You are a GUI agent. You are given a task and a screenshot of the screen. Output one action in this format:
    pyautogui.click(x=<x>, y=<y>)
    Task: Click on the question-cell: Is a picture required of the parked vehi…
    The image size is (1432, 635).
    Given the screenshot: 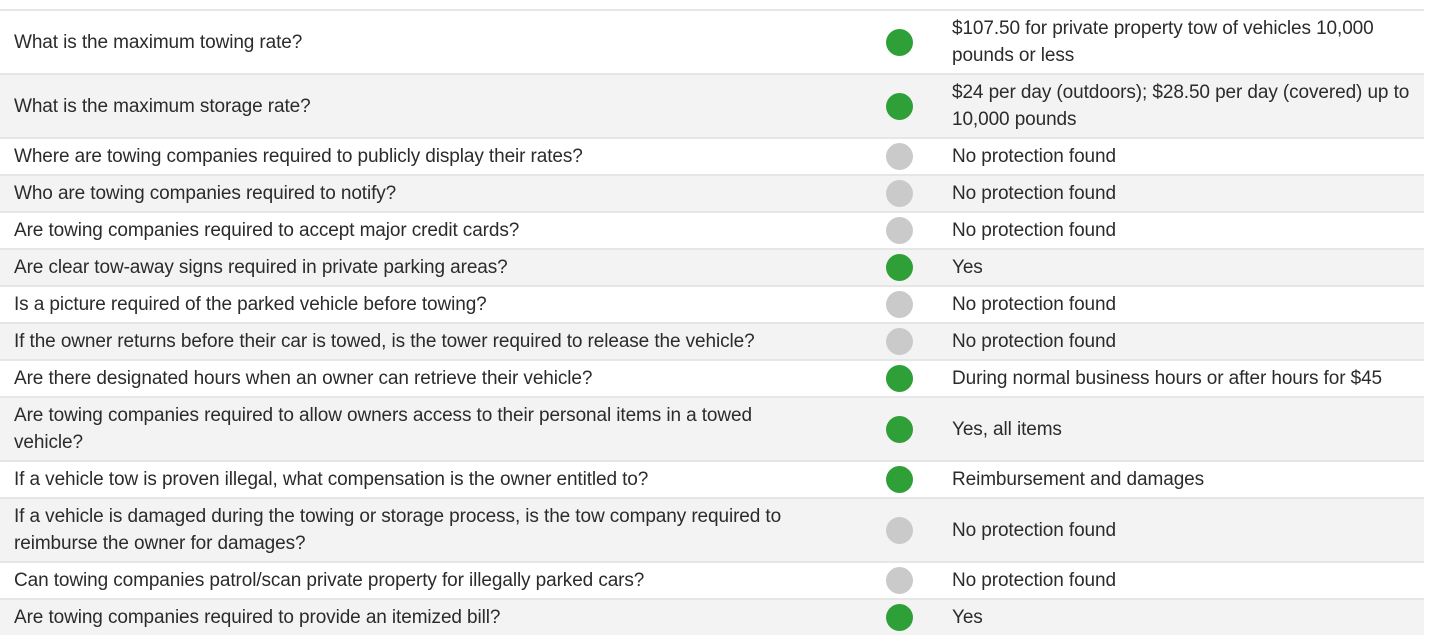 What is the action you would take?
    pyautogui.click(x=250, y=304)
    